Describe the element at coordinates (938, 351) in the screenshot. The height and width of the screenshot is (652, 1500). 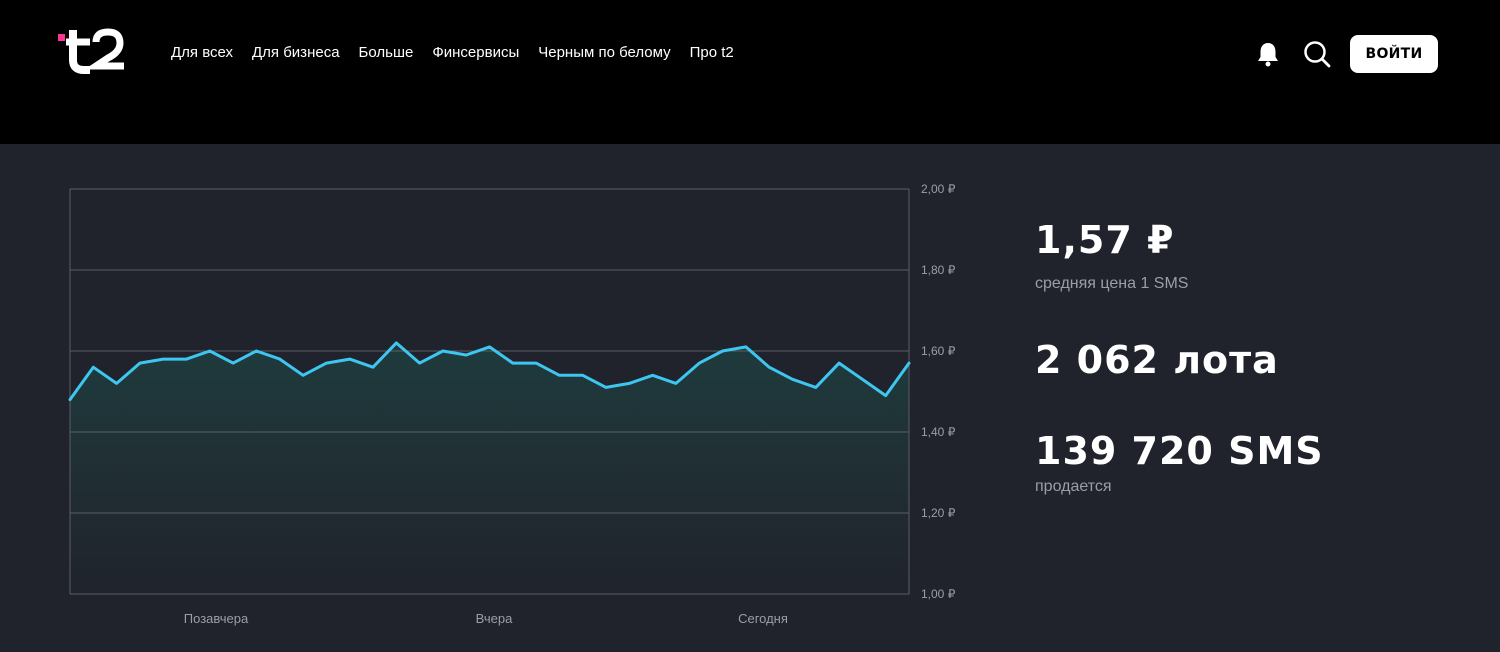
I see `chart-y-tick-label: 1,60 ₽` at that location.